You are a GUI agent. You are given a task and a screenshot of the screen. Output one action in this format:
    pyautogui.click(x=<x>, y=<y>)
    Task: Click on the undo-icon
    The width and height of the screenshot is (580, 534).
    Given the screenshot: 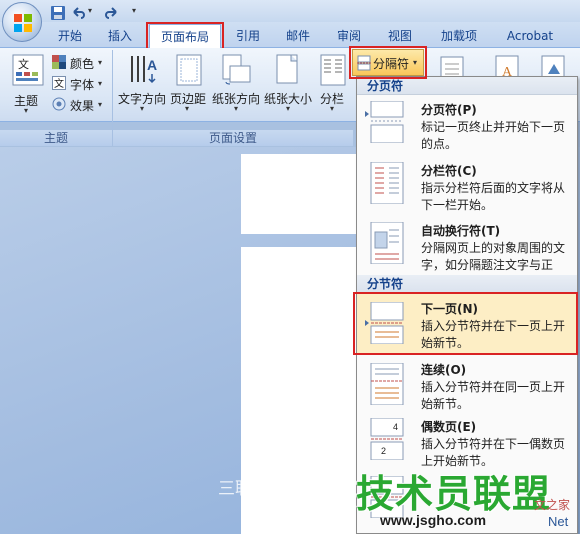 What is the action you would take?
    pyautogui.click(x=78, y=13)
    